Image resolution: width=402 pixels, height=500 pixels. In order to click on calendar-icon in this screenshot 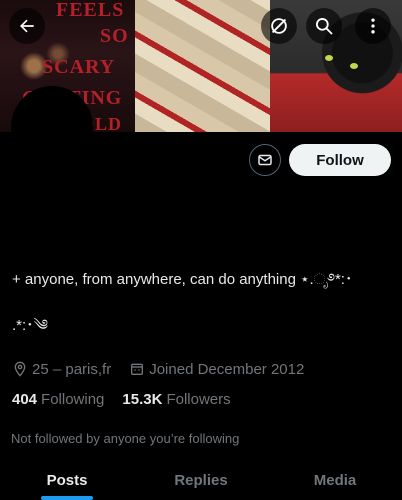, I will do `click(137, 369)`.